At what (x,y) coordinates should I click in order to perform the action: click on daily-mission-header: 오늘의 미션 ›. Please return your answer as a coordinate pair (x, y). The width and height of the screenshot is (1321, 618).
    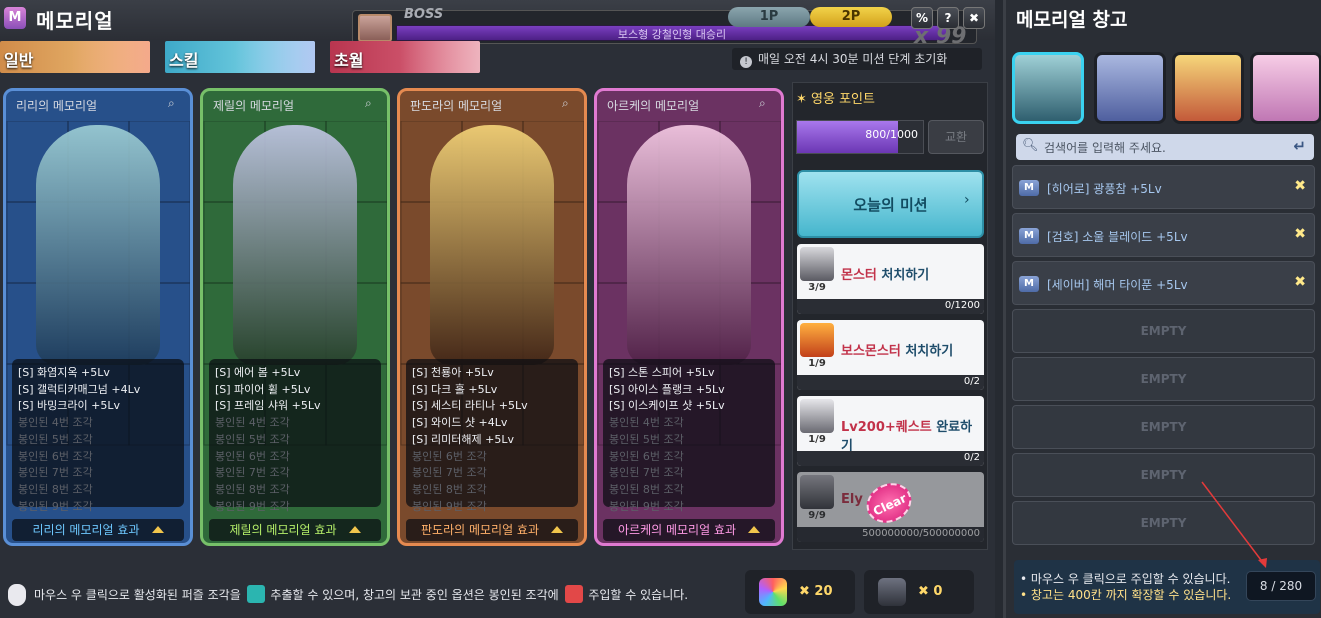
    Looking at the image, I should click on (890, 204).